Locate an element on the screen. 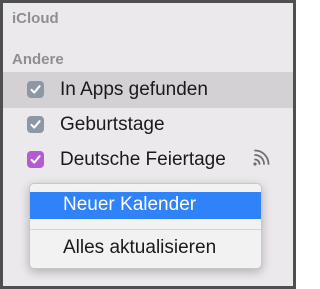 The height and width of the screenshot is (289, 320). calendar-label: Geburtstage is located at coordinates (112, 124).